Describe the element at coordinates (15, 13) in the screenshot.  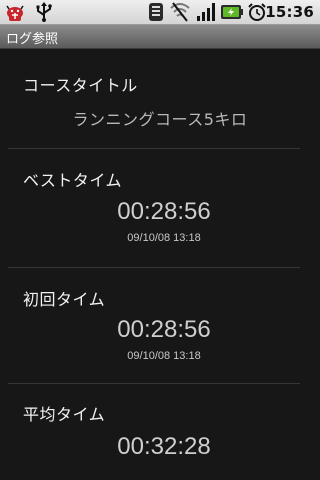
I see `android-debug-icon` at that location.